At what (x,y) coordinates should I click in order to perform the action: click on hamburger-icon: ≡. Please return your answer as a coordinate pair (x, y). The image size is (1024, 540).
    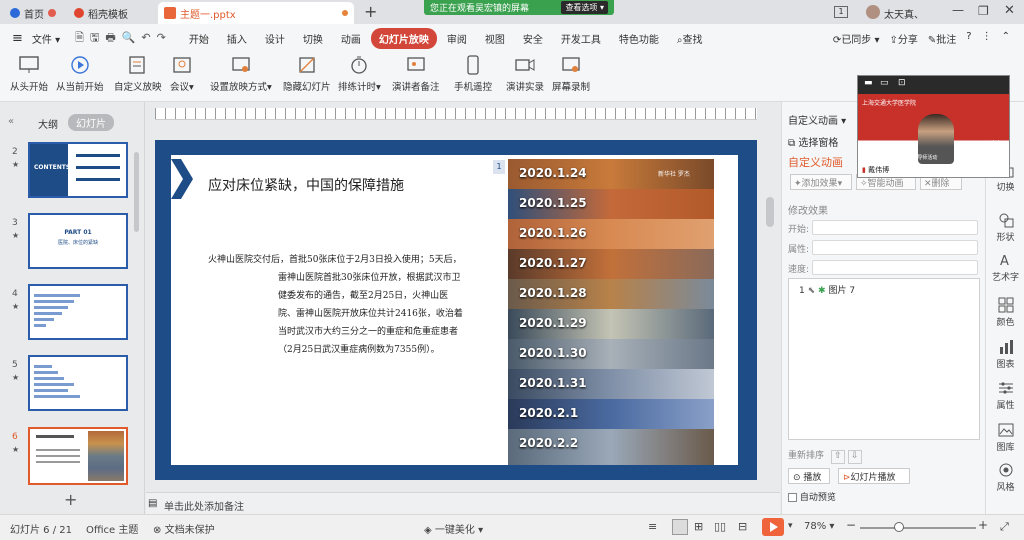
    Looking at the image, I should click on (17, 38).